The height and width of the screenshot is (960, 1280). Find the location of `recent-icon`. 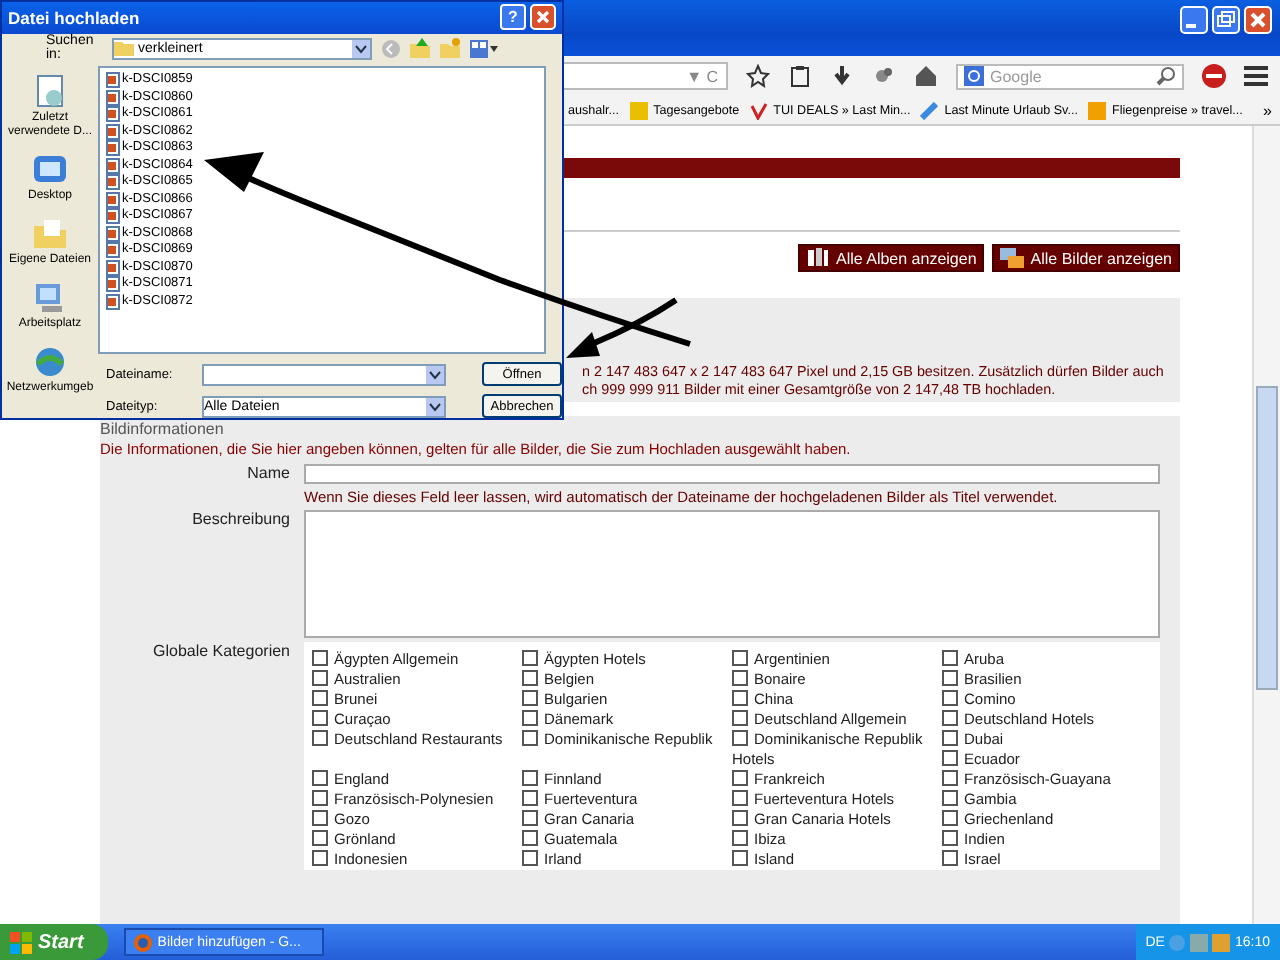

recent-icon is located at coordinates (50, 92).